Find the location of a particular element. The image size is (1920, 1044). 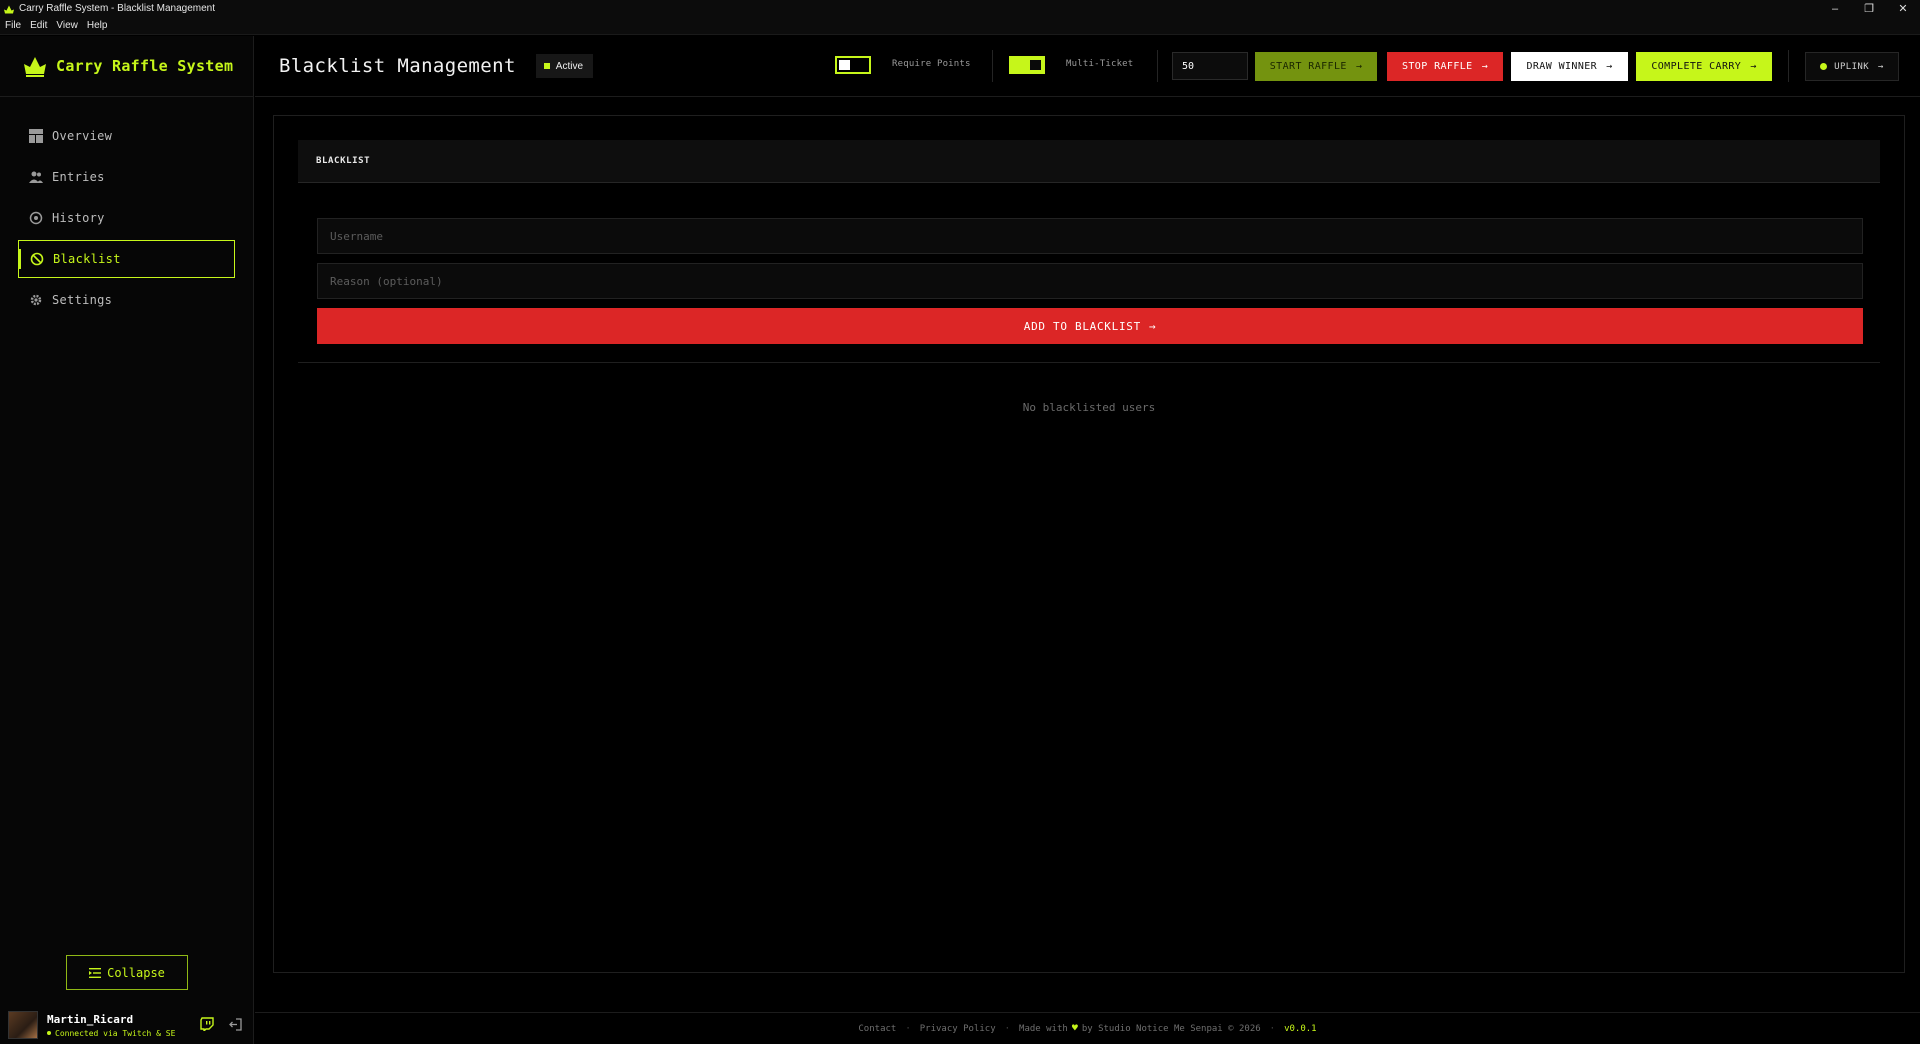

start-raffle-button: START RAFFLE → is located at coordinates (1316, 66).